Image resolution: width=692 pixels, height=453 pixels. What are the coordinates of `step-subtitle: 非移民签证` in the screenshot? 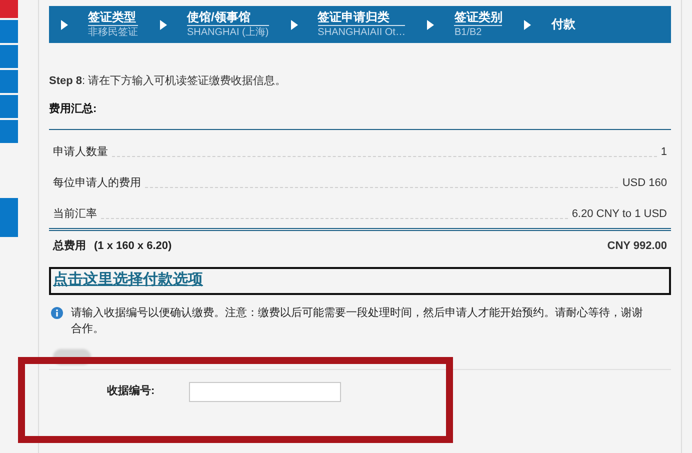 It's located at (113, 33).